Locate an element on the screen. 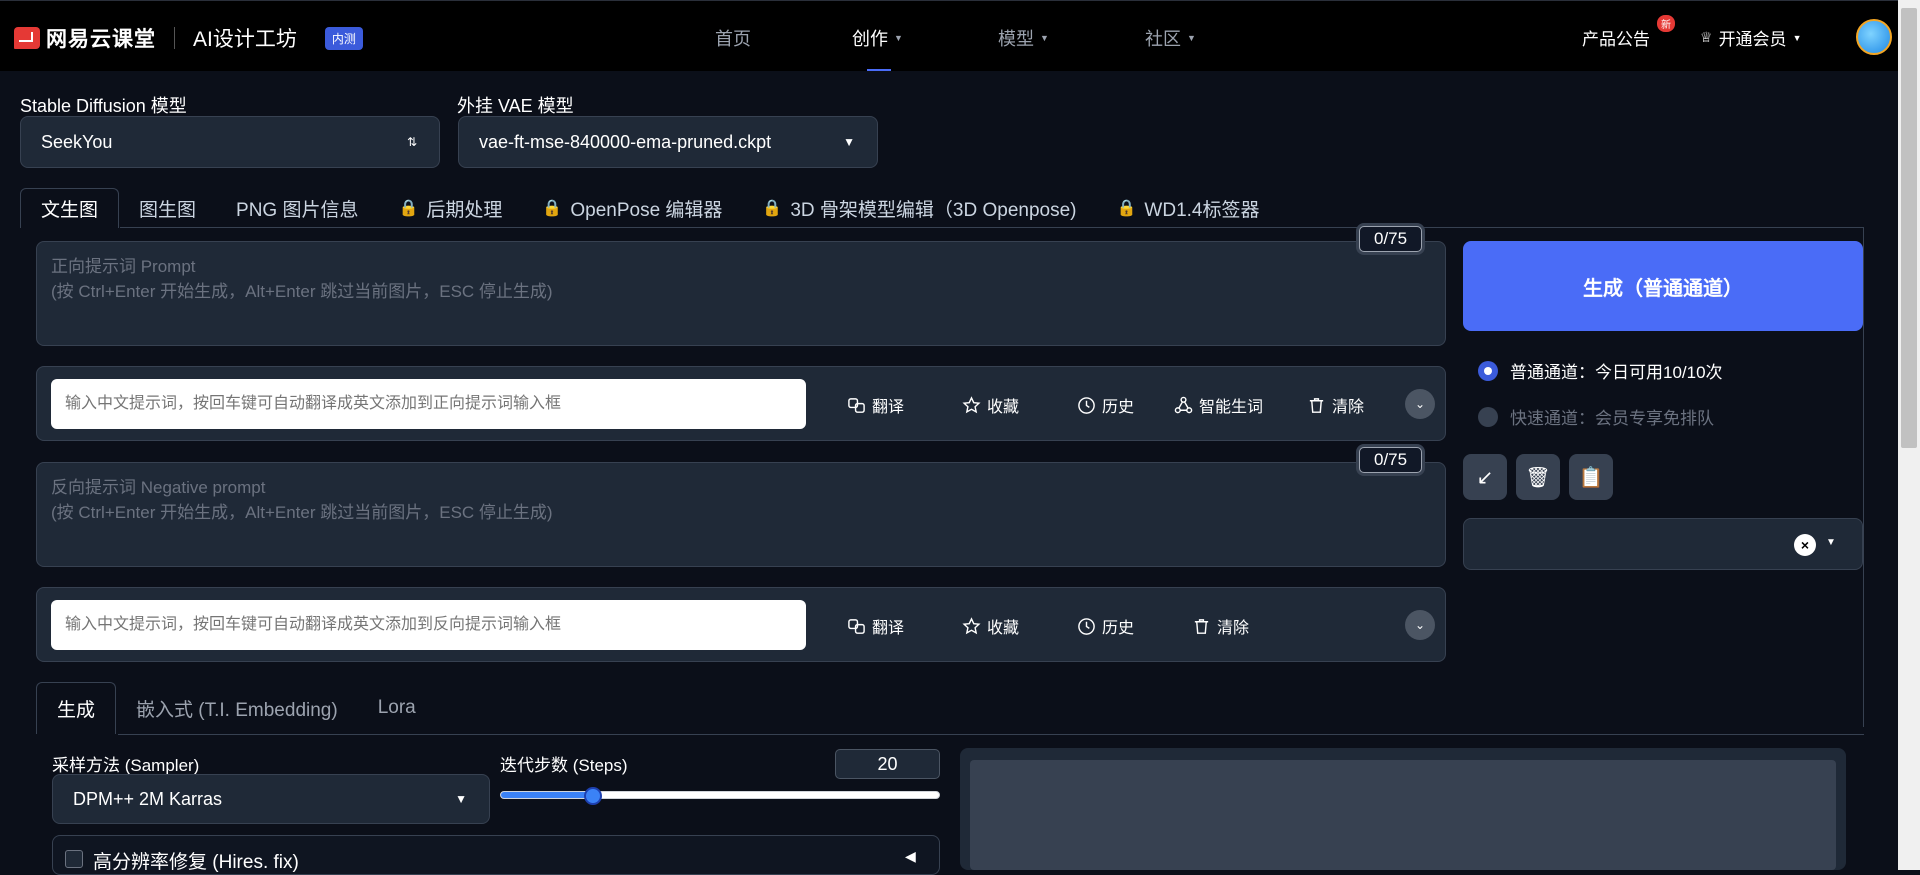  tab-3d-openpose: 🔒 3D 骨架模型编辑（3D Openpose) is located at coordinates (919, 208).